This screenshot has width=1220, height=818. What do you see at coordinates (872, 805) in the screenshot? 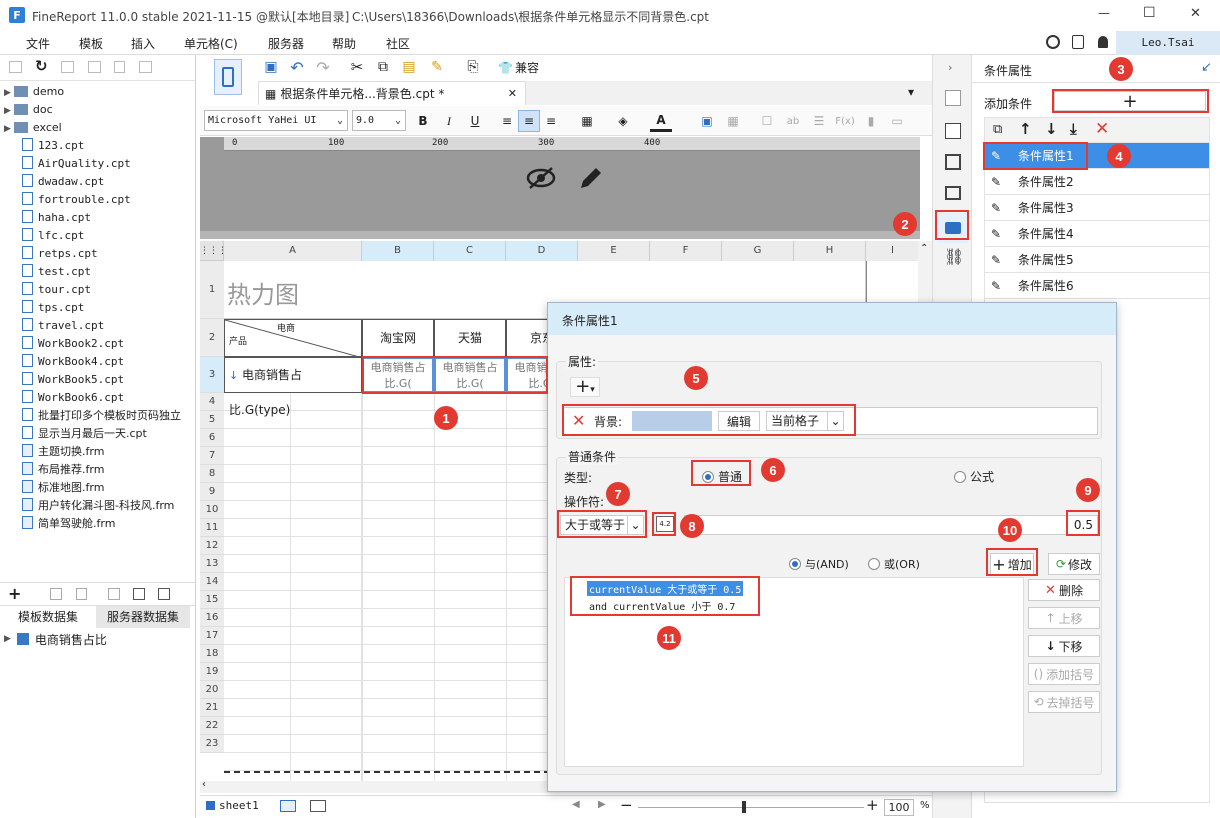
I see `zoom-in-button: +` at bounding box center [872, 805].